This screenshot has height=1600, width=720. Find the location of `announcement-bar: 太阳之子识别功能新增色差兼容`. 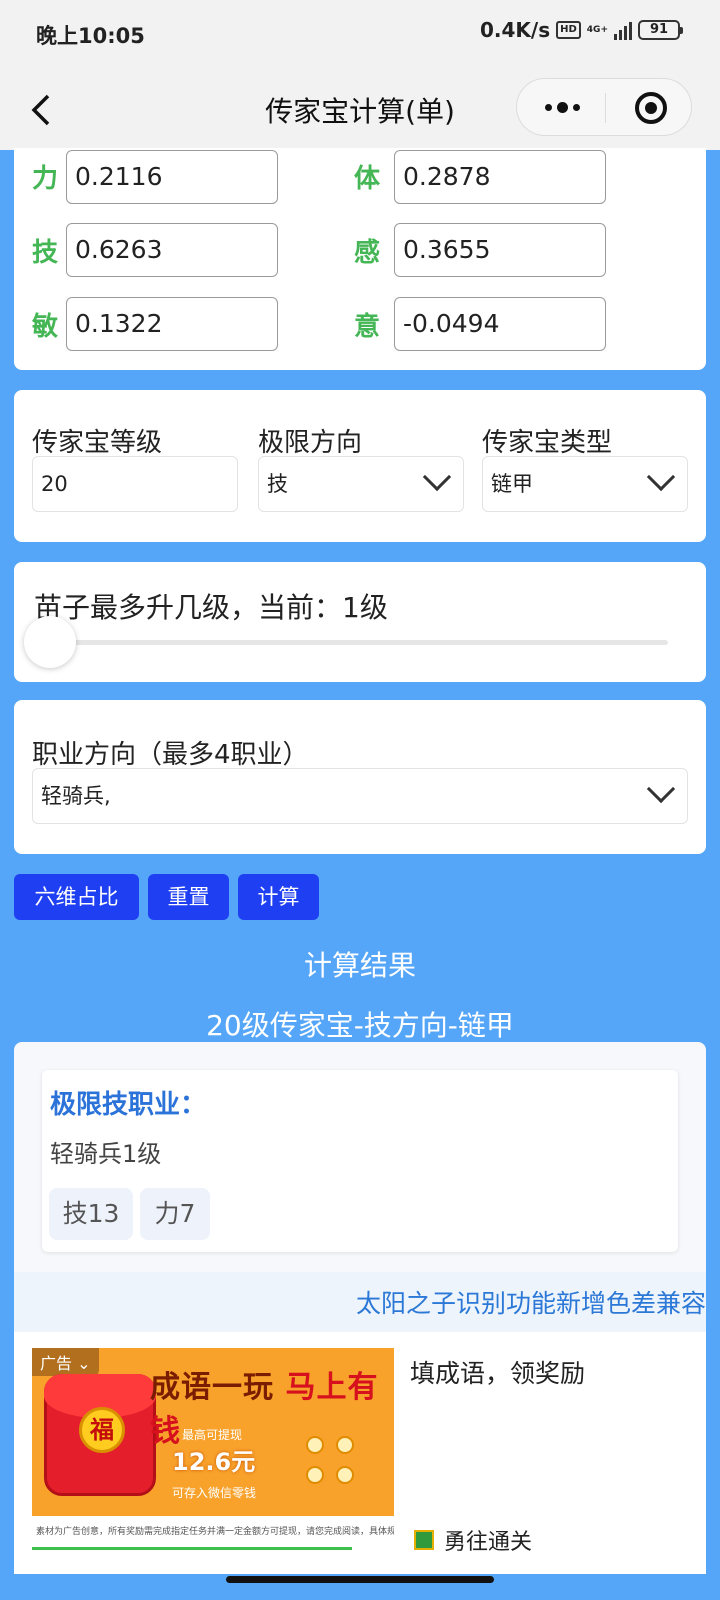

announcement-bar: 太阳之子识别功能新增色差兼容 is located at coordinates (360, 1302).